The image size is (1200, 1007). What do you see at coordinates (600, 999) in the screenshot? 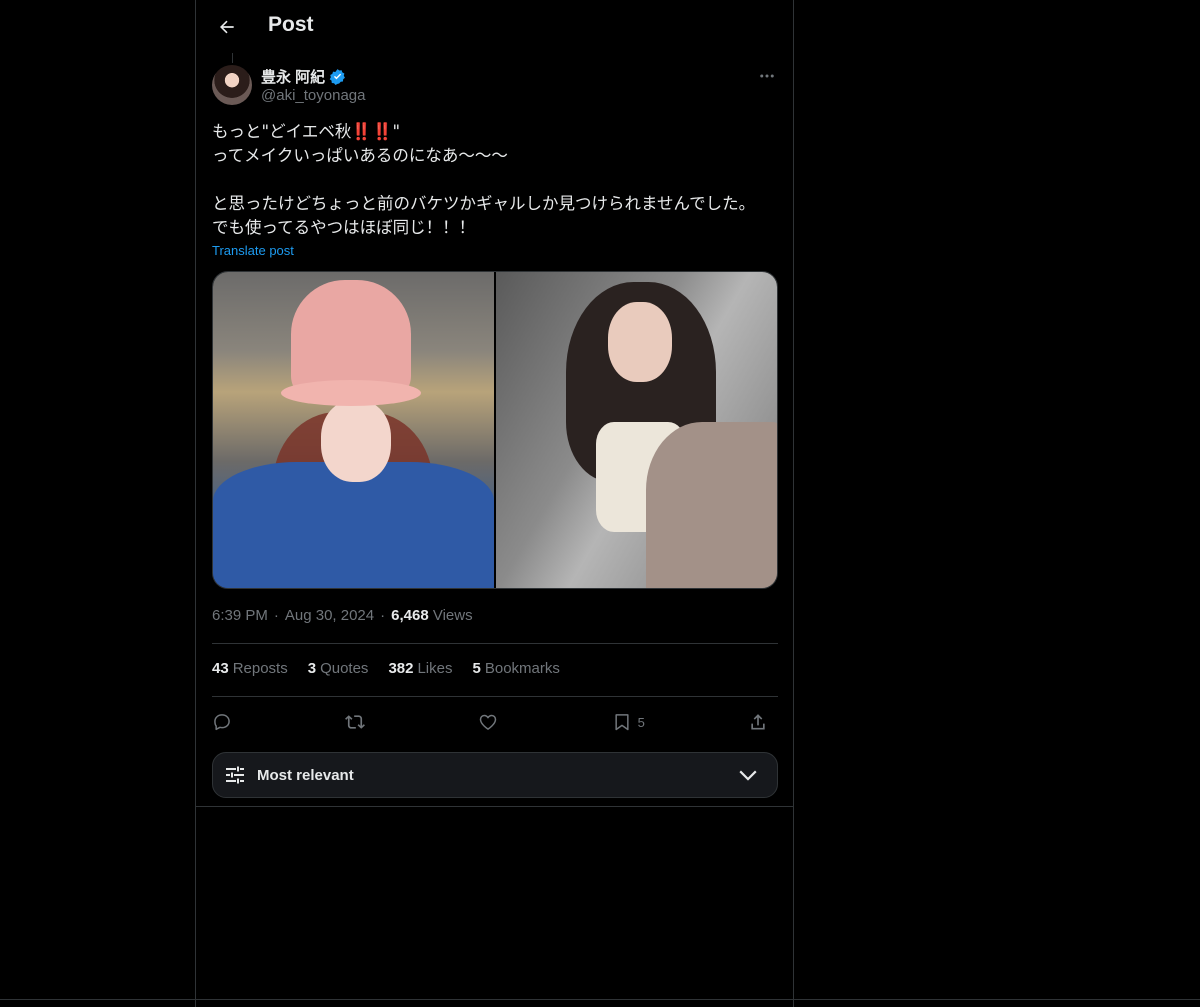
I see `bottom-divider` at bounding box center [600, 999].